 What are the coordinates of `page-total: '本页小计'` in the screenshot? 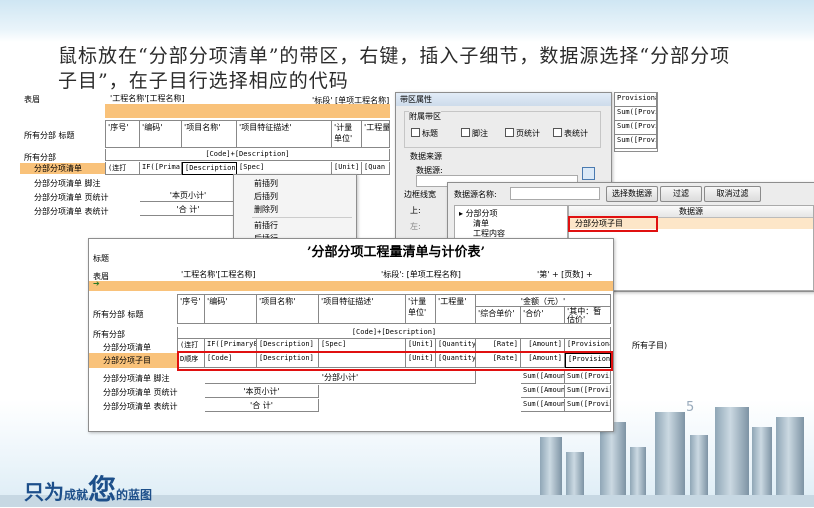 It's located at (262, 391).